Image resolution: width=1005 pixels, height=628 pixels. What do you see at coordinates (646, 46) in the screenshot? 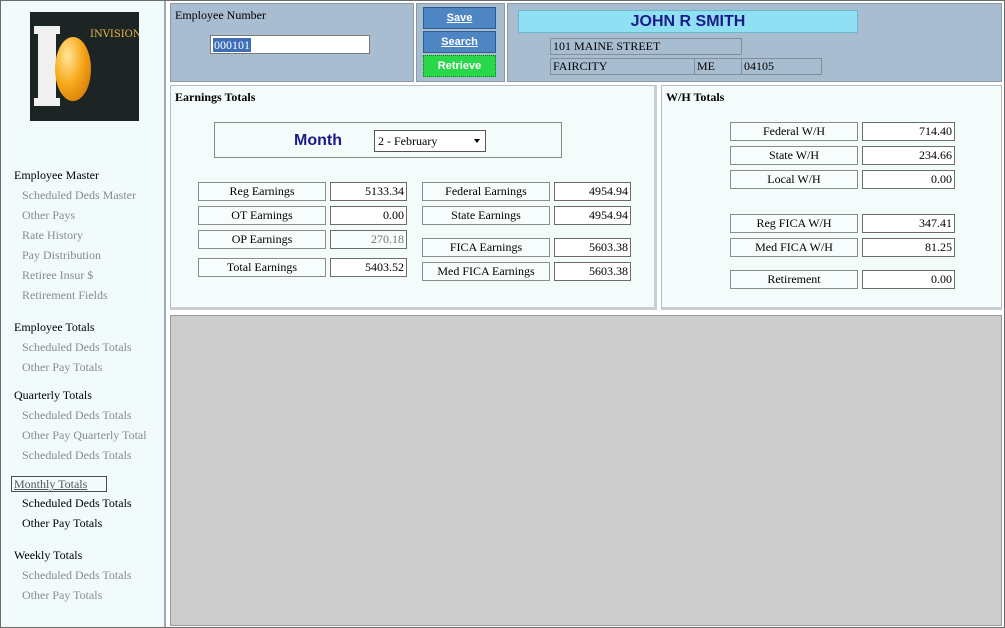
I see `employee-street: 101 MAINE STREET` at bounding box center [646, 46].